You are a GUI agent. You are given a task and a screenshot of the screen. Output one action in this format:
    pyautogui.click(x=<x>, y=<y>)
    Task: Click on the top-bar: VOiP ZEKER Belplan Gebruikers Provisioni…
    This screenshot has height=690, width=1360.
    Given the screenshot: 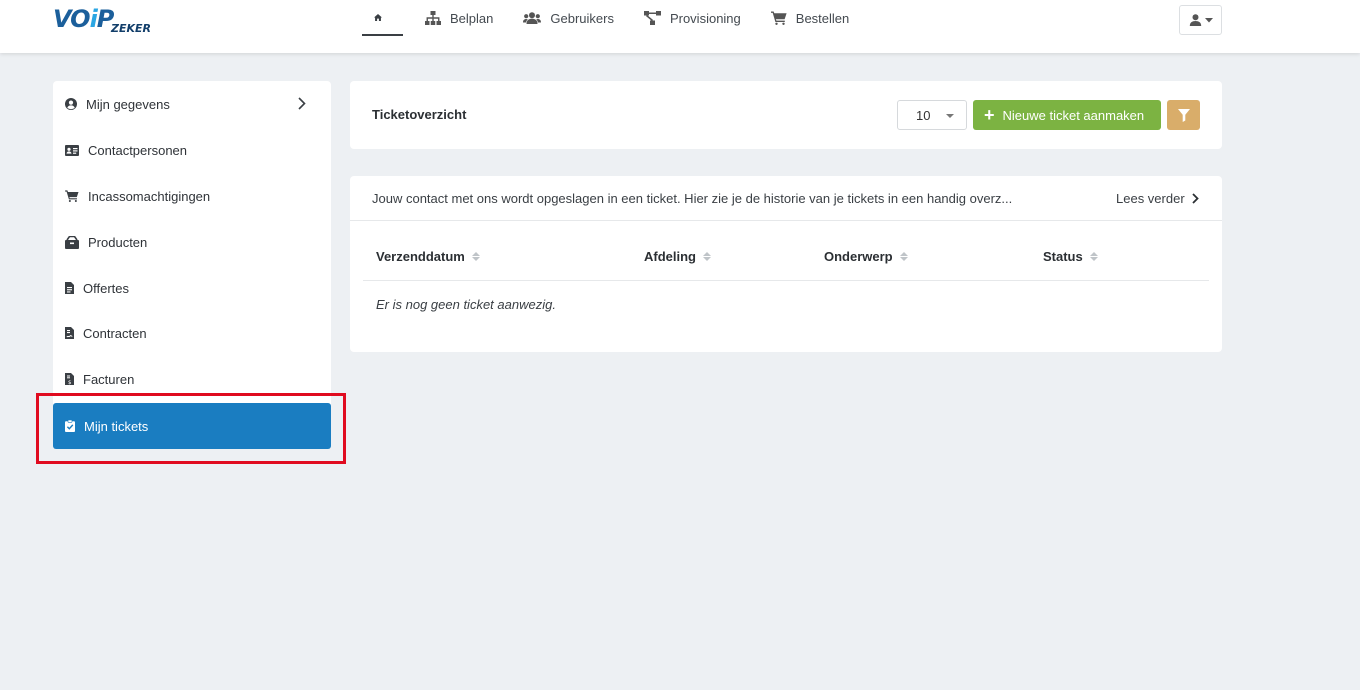 What is the action you would take?
    pyautogui.click(x=680, y=26)
    